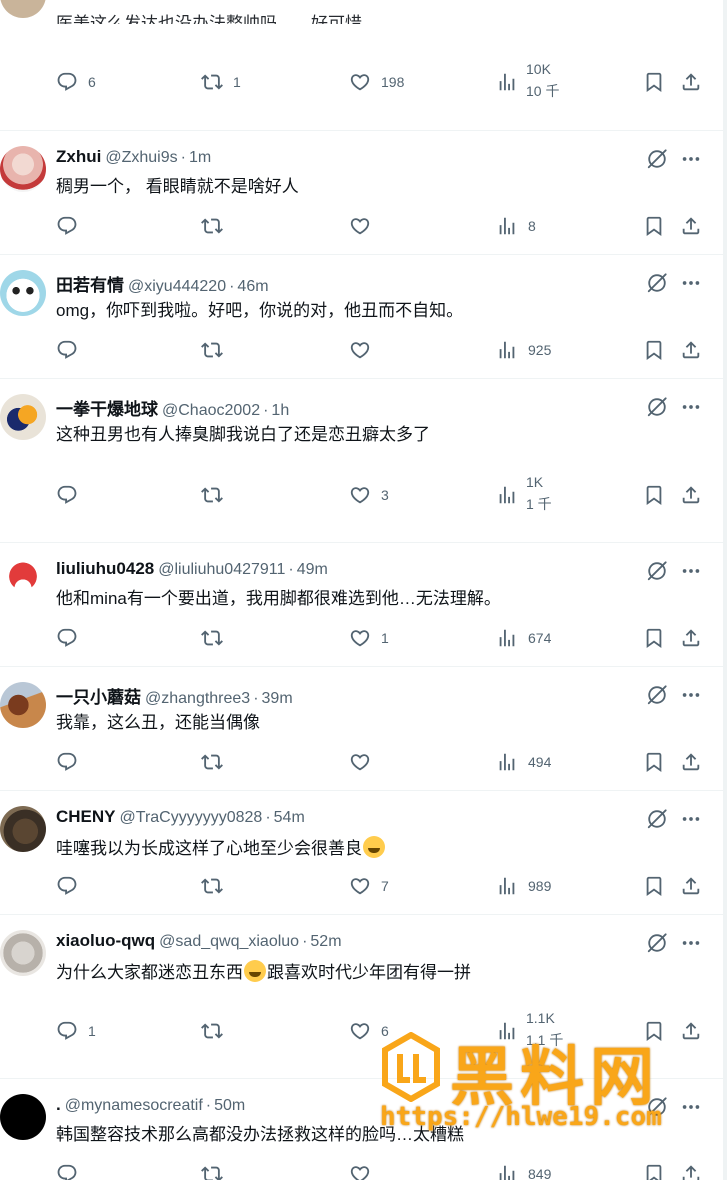 The image size is (727, 1180). I want to click on user-handle: @mynamesocreatif, so click(134, 1106).